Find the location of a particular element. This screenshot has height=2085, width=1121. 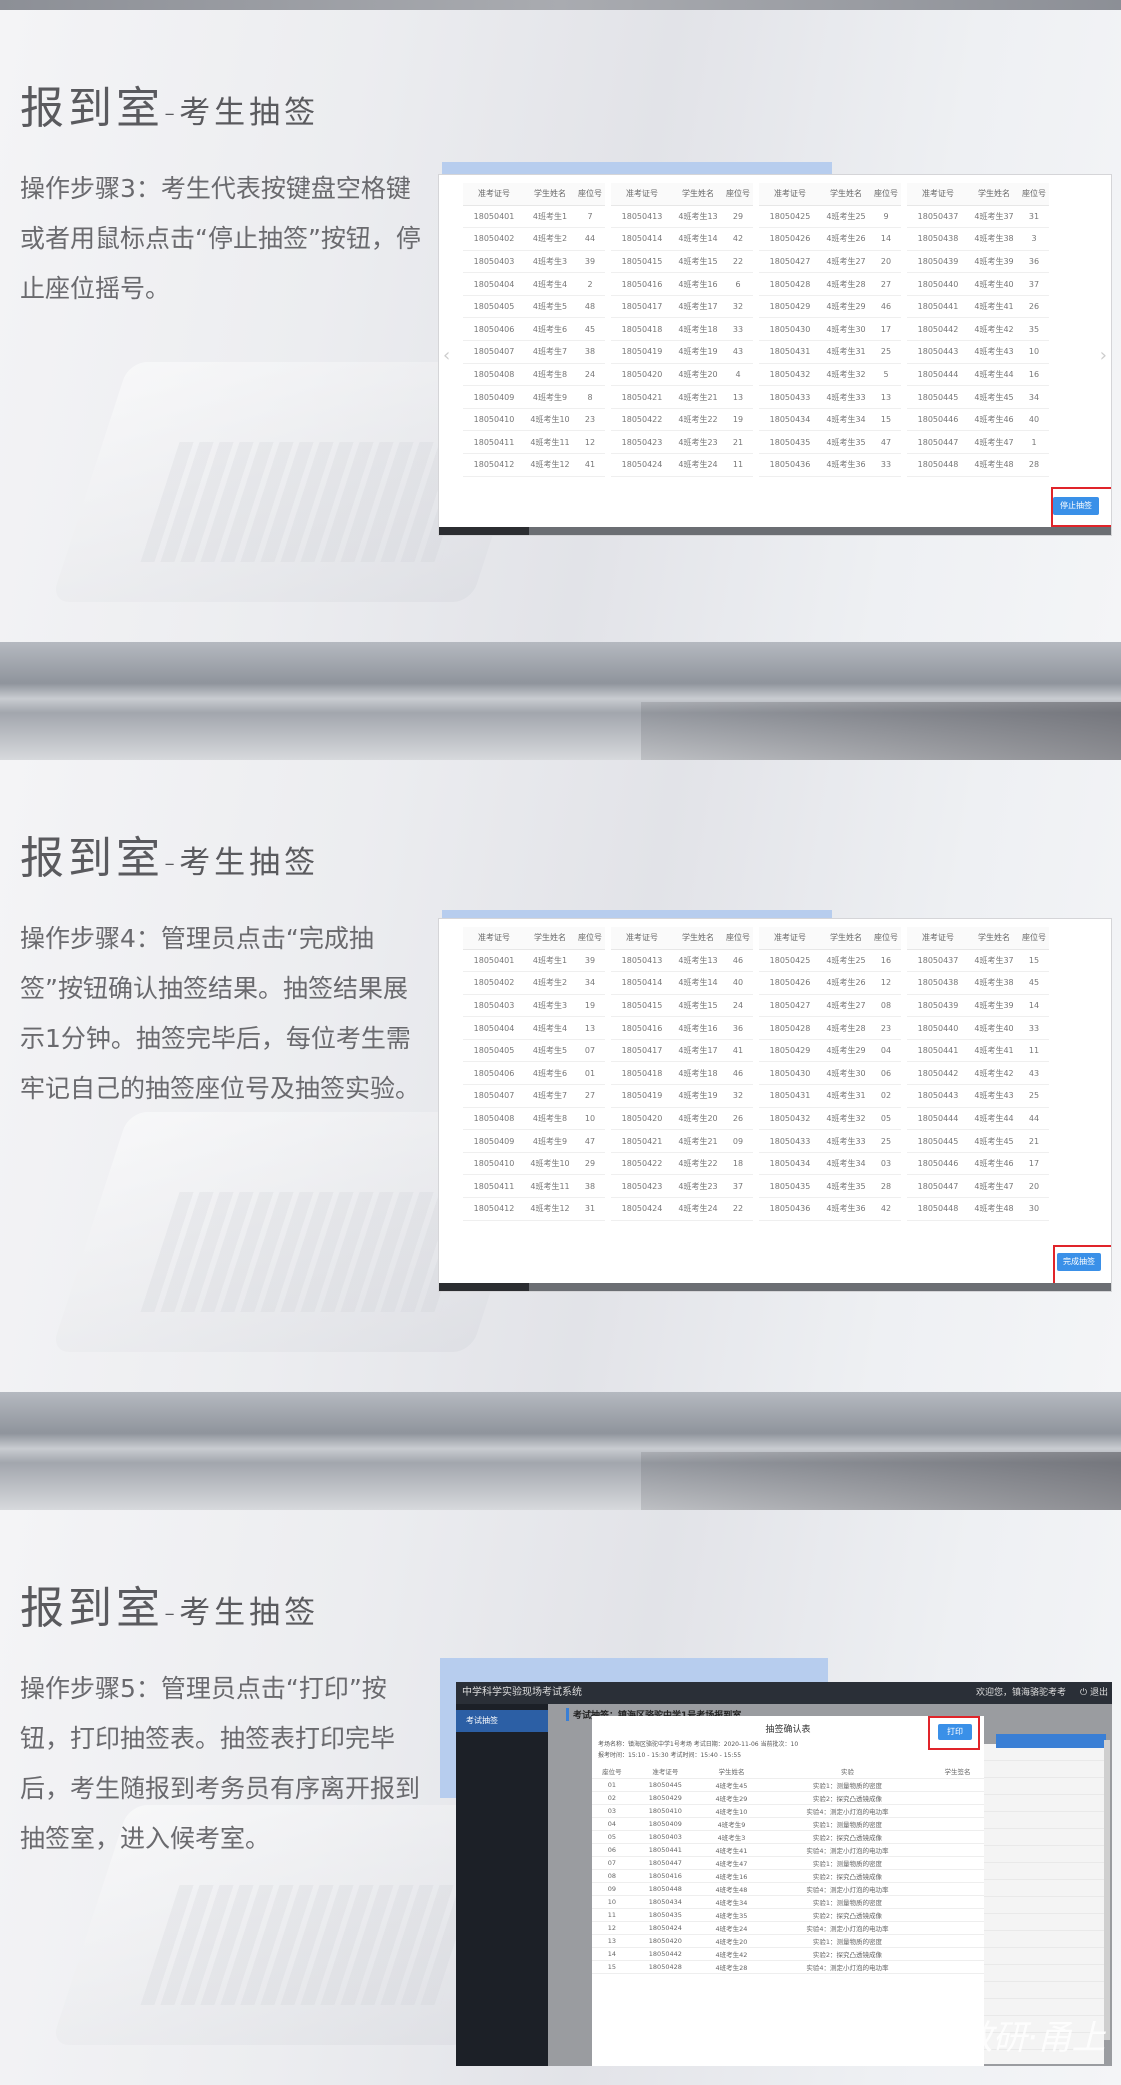

student-name-cell: 4班考生27 is located at coordinates (846, 262).